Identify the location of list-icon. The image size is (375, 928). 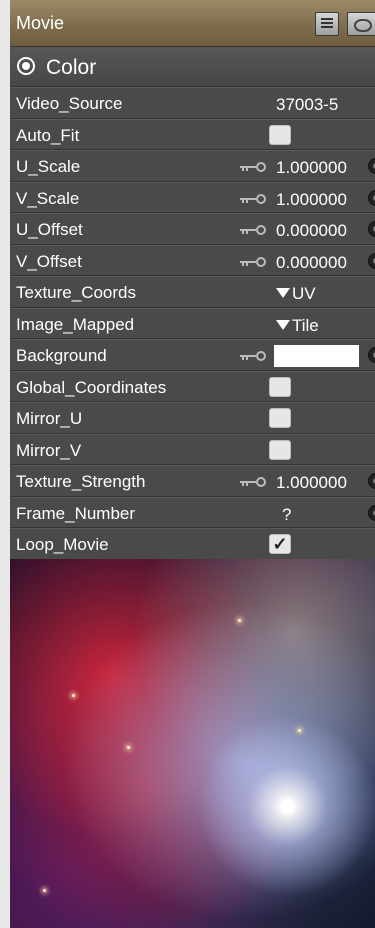
(327, 24).